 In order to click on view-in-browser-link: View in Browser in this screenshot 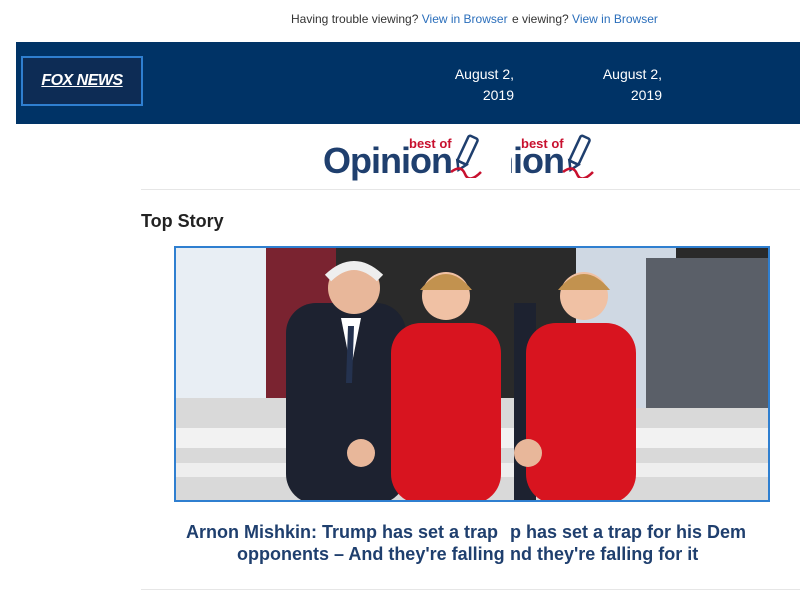, I will do `click(465, 19)`.